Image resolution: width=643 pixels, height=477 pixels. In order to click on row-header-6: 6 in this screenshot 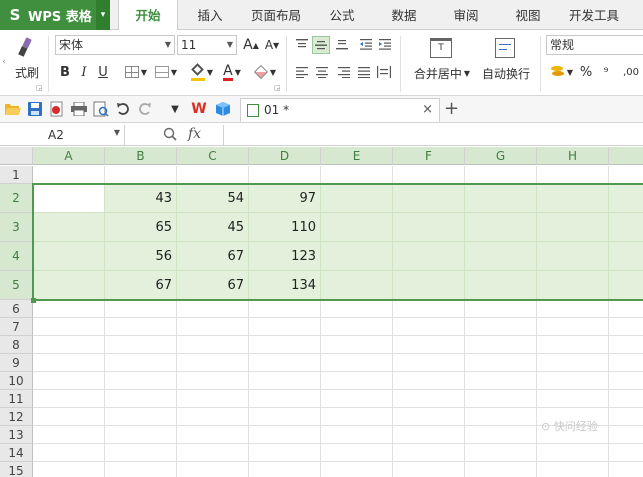, I will do `click(16, 309)`.